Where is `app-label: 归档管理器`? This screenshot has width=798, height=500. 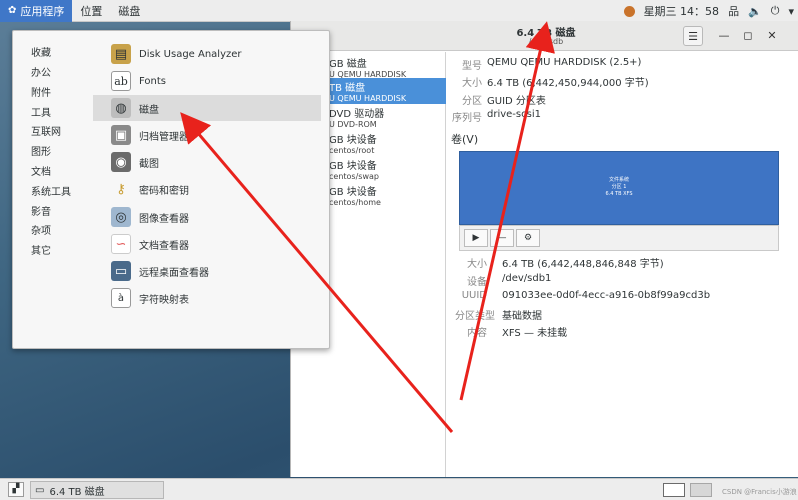
app-label: 归档管理器 is located at coordinates (164, 137).